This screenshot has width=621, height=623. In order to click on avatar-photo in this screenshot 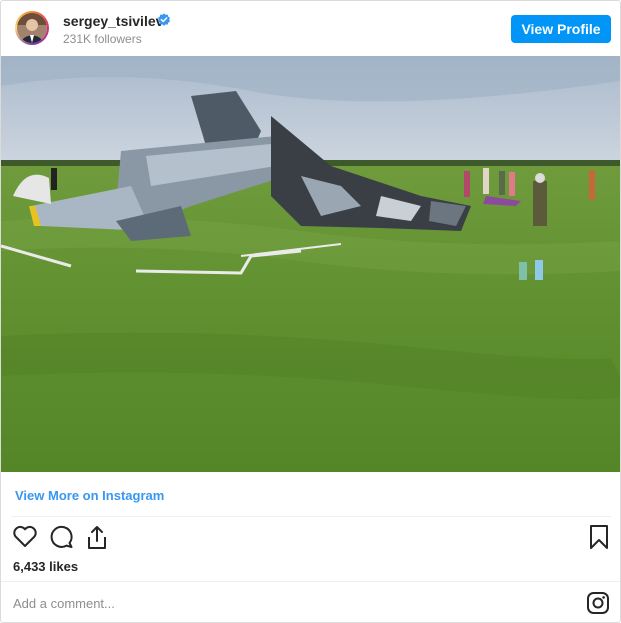, I will do `click(32, 28)`.